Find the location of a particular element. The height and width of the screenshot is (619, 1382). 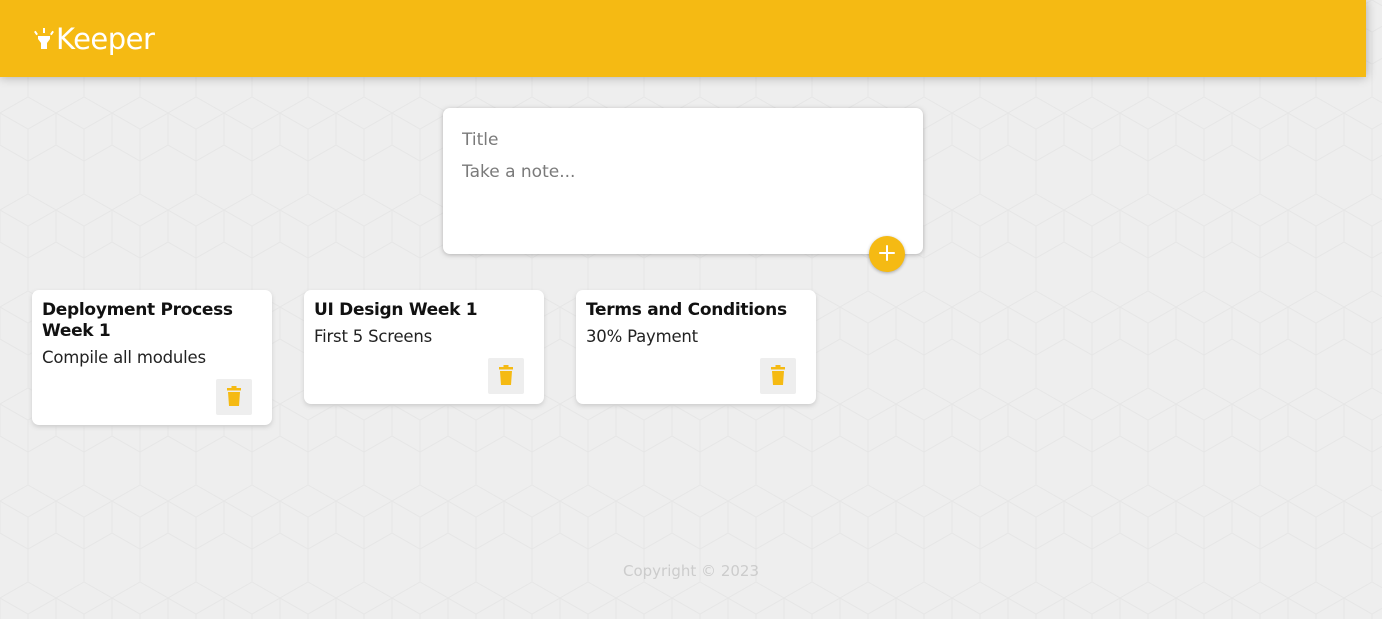

note-card: Terms and Conditions 30% Payment is located at coordinates (696, 347).